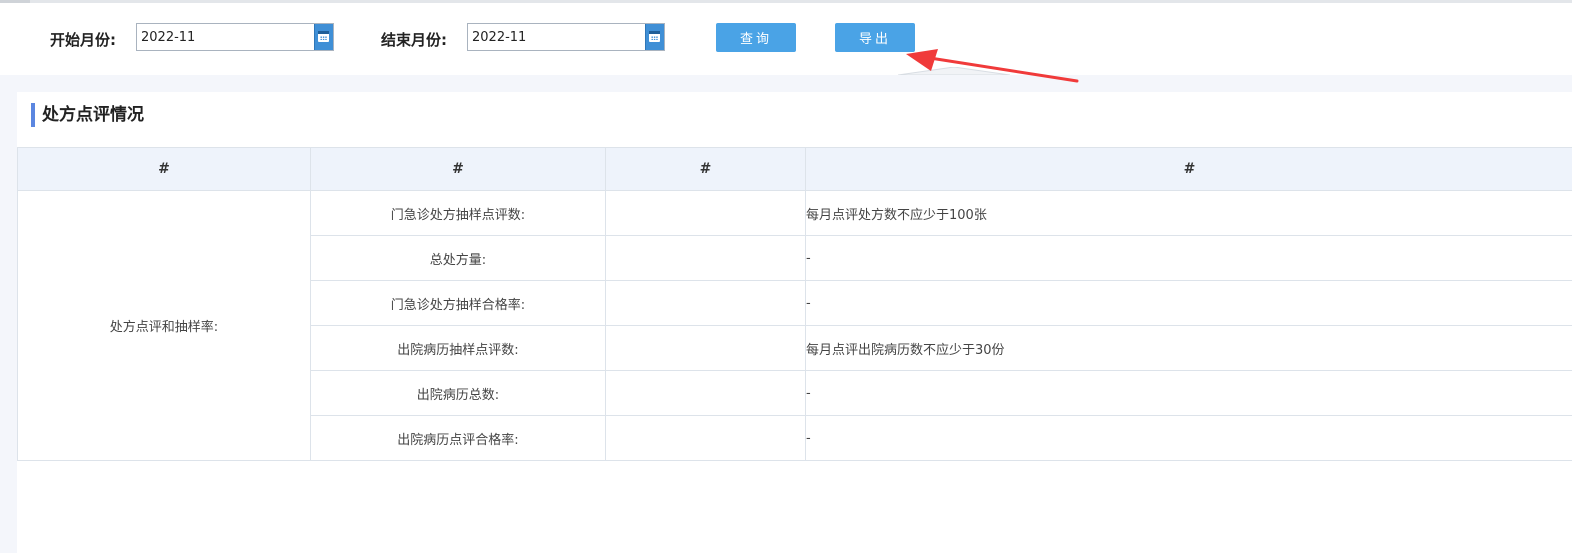  What do you see at coordinates (875, 37) in the screenshot?
I see `export-button: 导出` at bounding box center [875, 37].